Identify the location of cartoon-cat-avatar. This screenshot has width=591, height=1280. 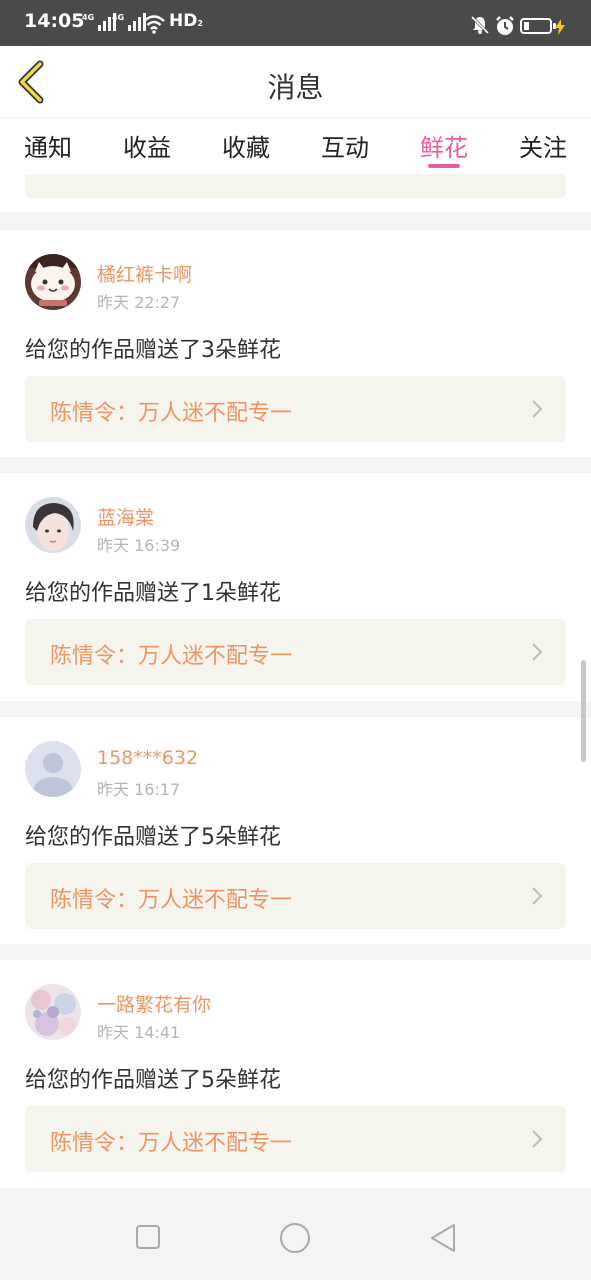
(53, 282).